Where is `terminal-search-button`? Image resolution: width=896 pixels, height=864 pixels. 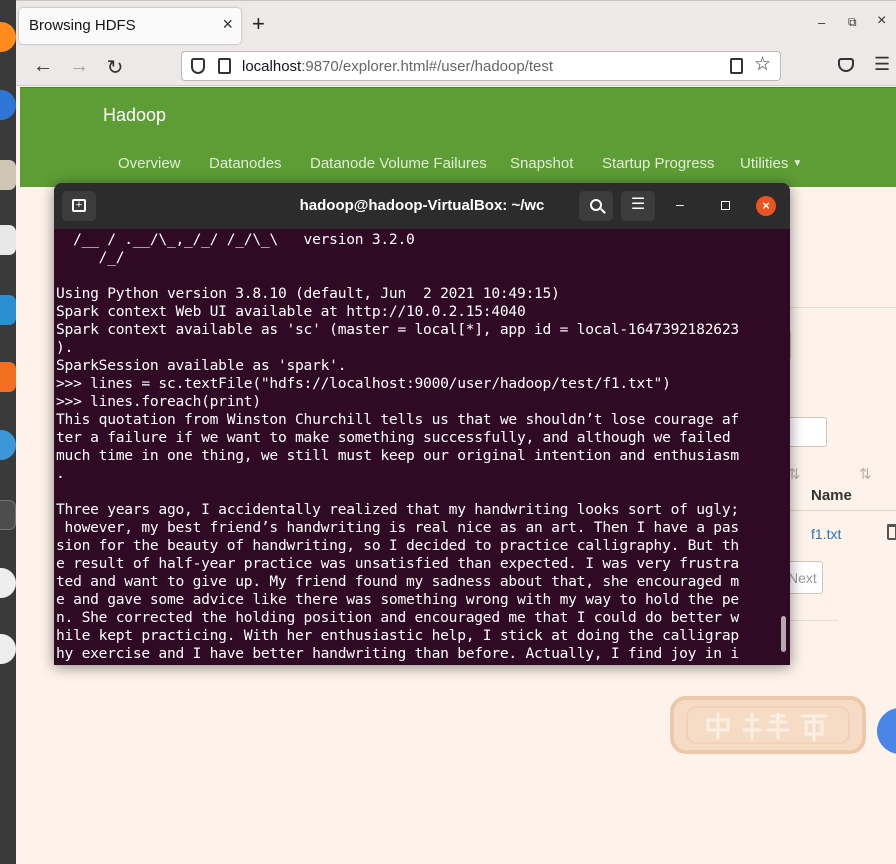
terminal-search-button is located at coordinates (596, 206).